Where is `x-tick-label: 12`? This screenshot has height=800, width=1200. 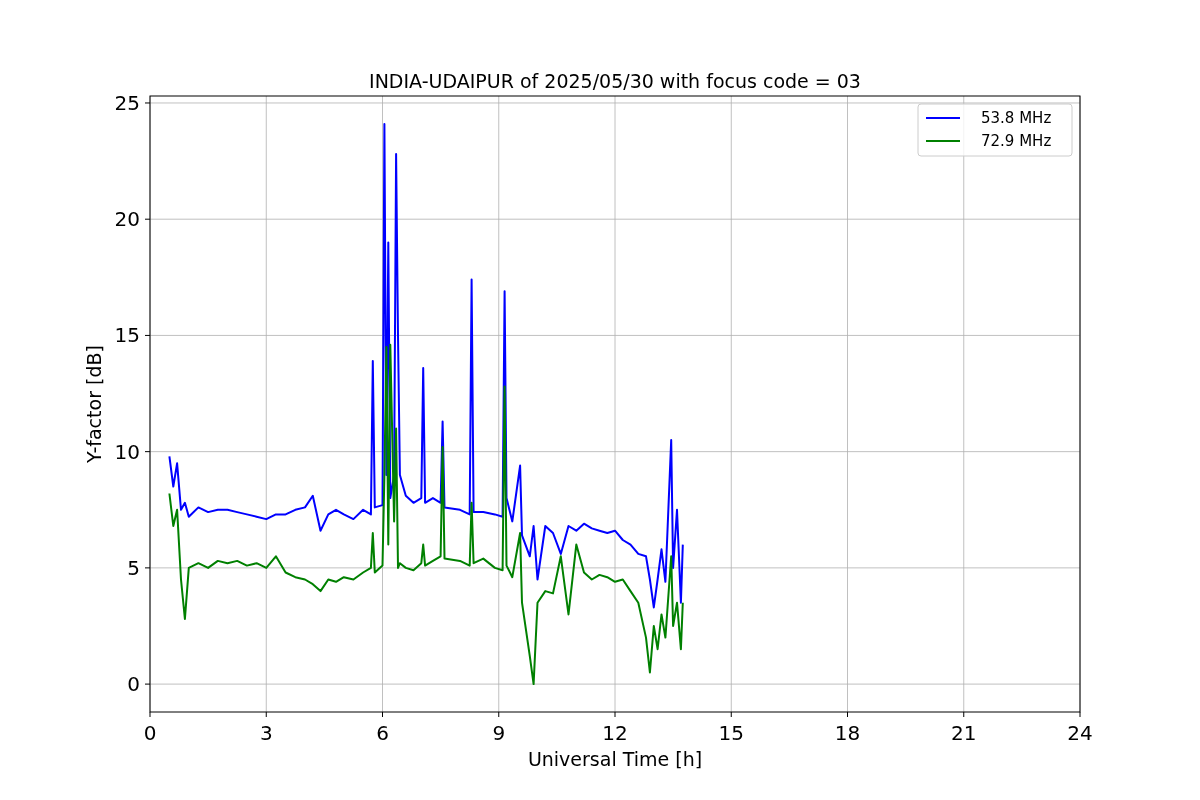
x-tick-label: 12 is located at coordinates (615, 733).